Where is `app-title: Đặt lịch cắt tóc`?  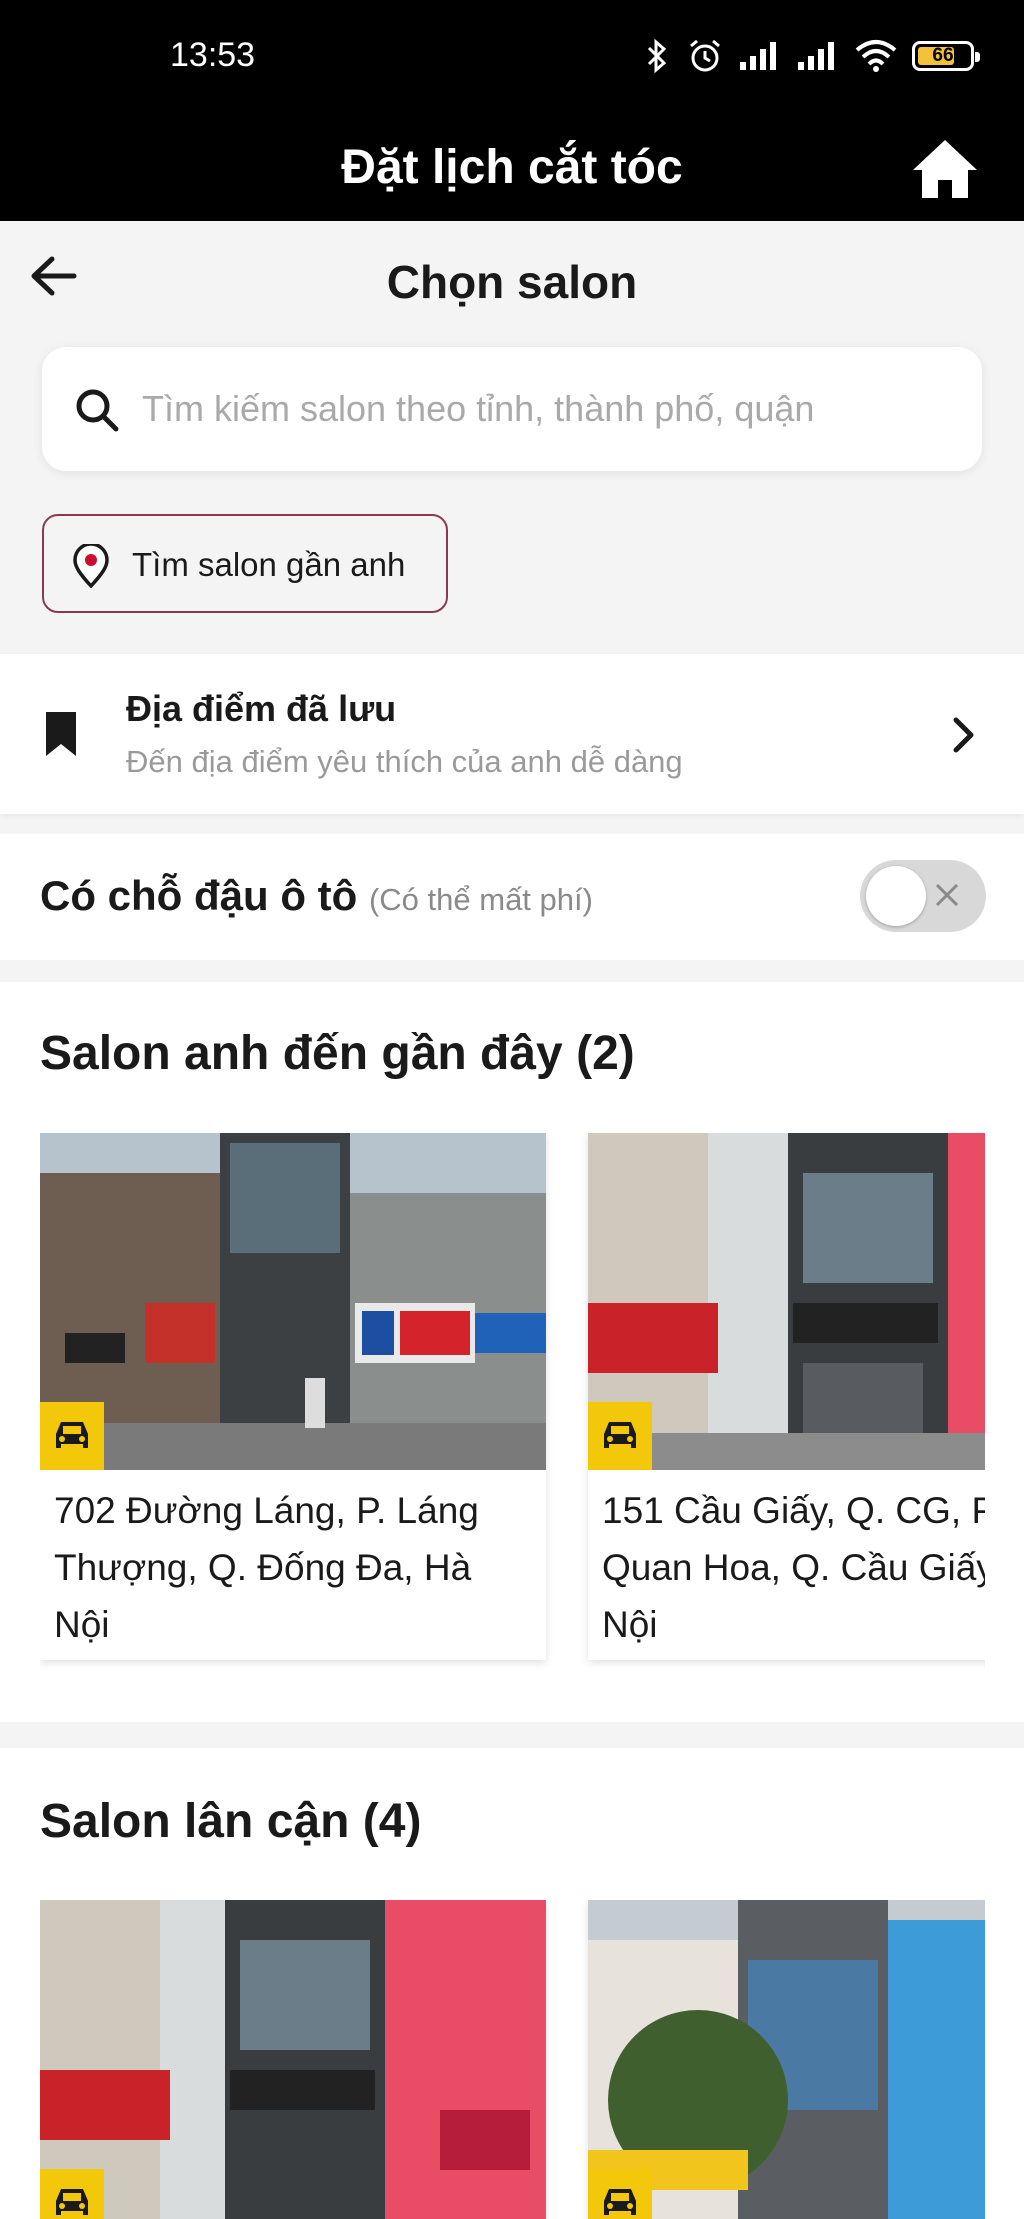 app-title: Đặt lịch cắt tóc is located at coordinates (512, 167).